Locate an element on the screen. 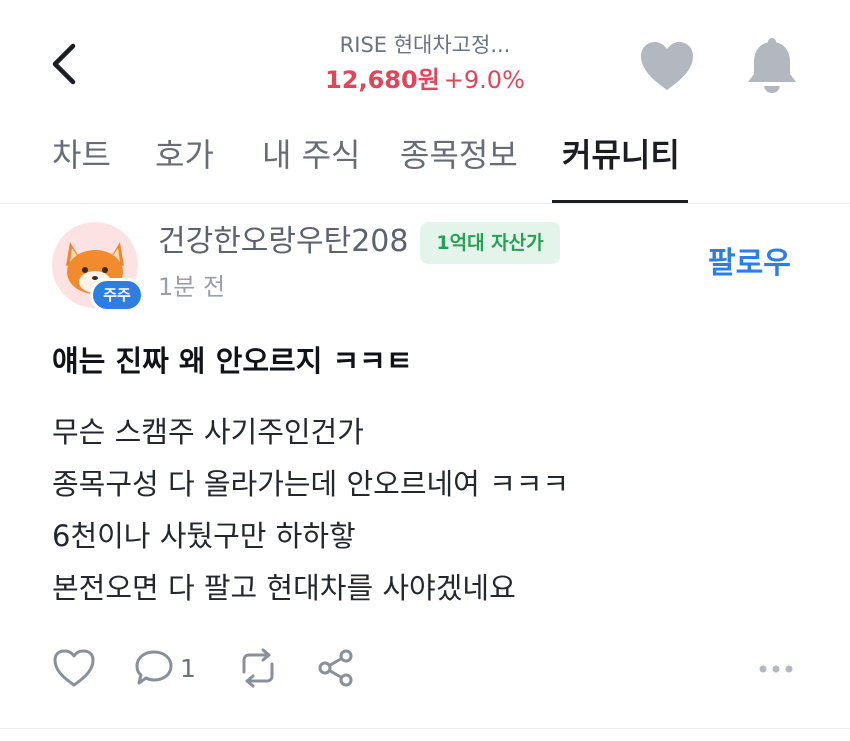  share-icon is located at coordinates (335, 668).